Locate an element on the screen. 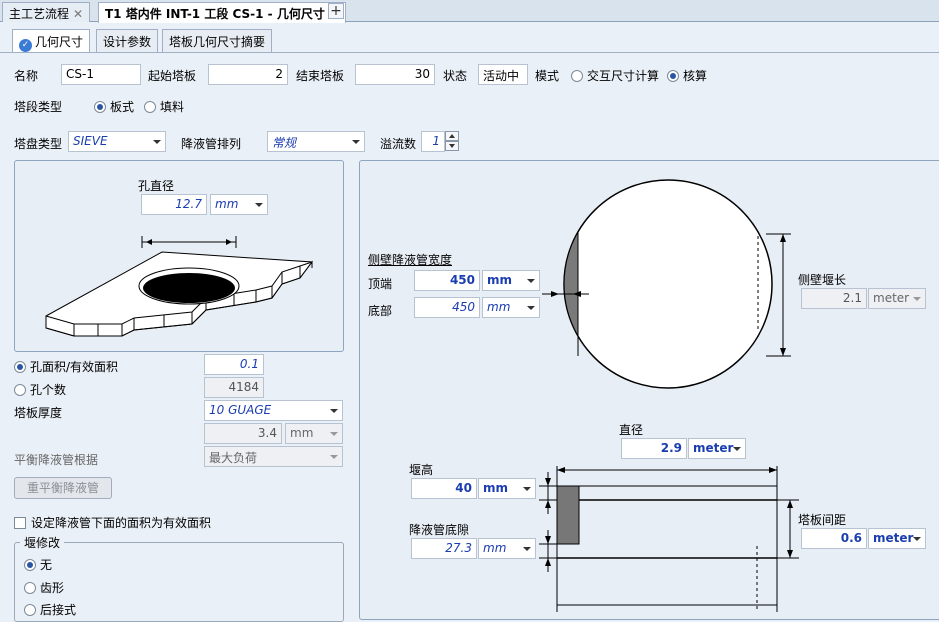 The height and width of the screenshot is (622, 939). mode-interactive-radio: 交互尺寸计算 is located at coordinates (615, 75).